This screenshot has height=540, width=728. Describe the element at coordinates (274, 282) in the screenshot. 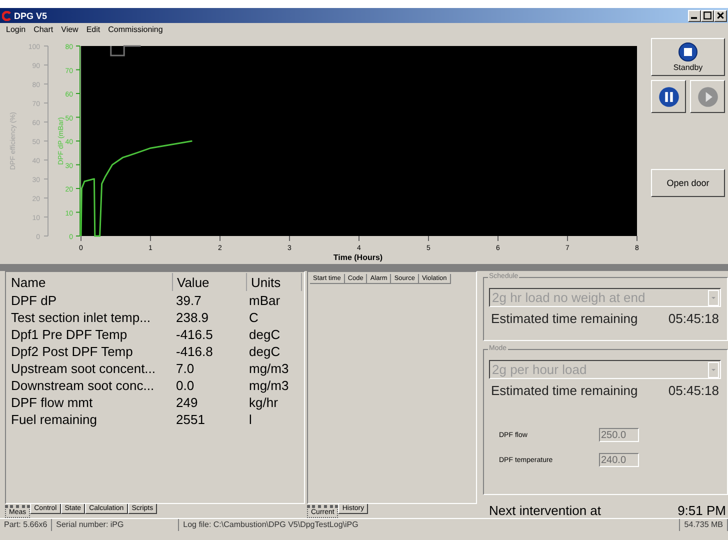

I see `column-header: Units` at that location.